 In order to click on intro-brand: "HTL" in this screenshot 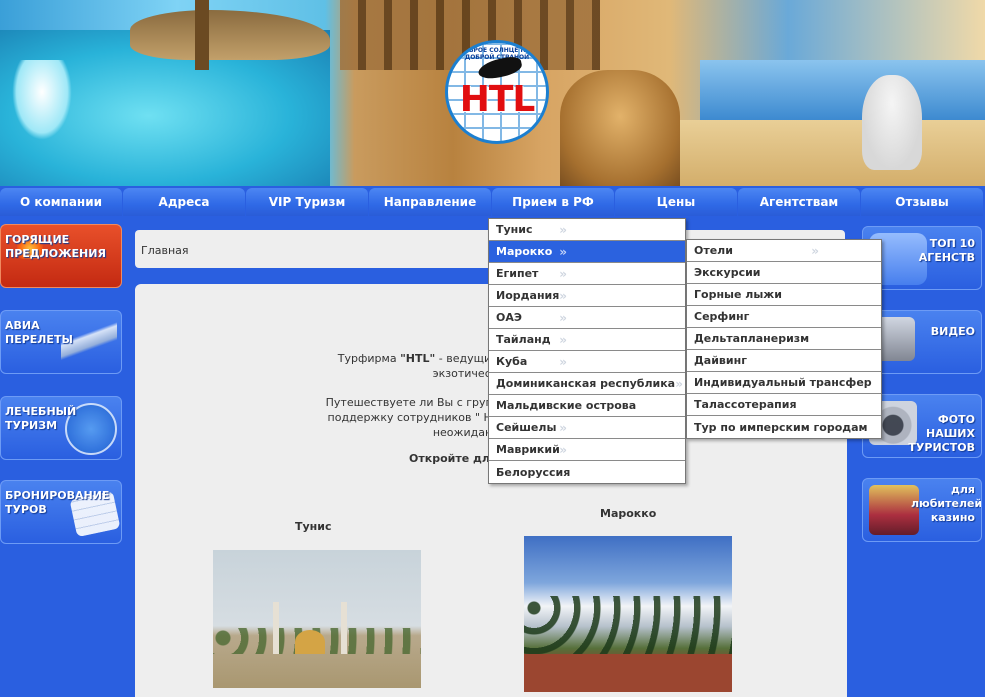, I will do `click(418, 358)`.